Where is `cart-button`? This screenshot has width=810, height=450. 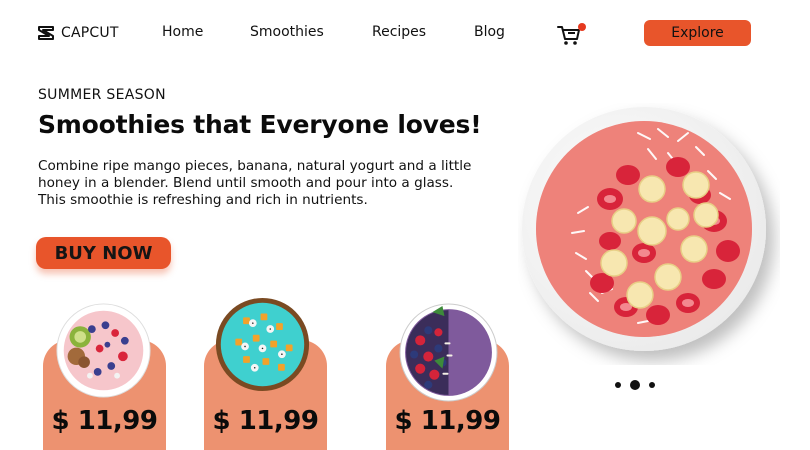
cart-button is located at coordinates (571, 34).